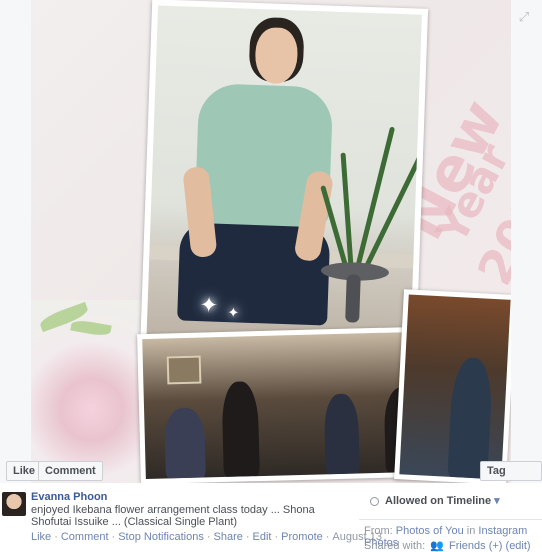  What do you see at coordinates (86, 391) in the screenshot?
I see `flower-background` at bounding box center [86, 391].